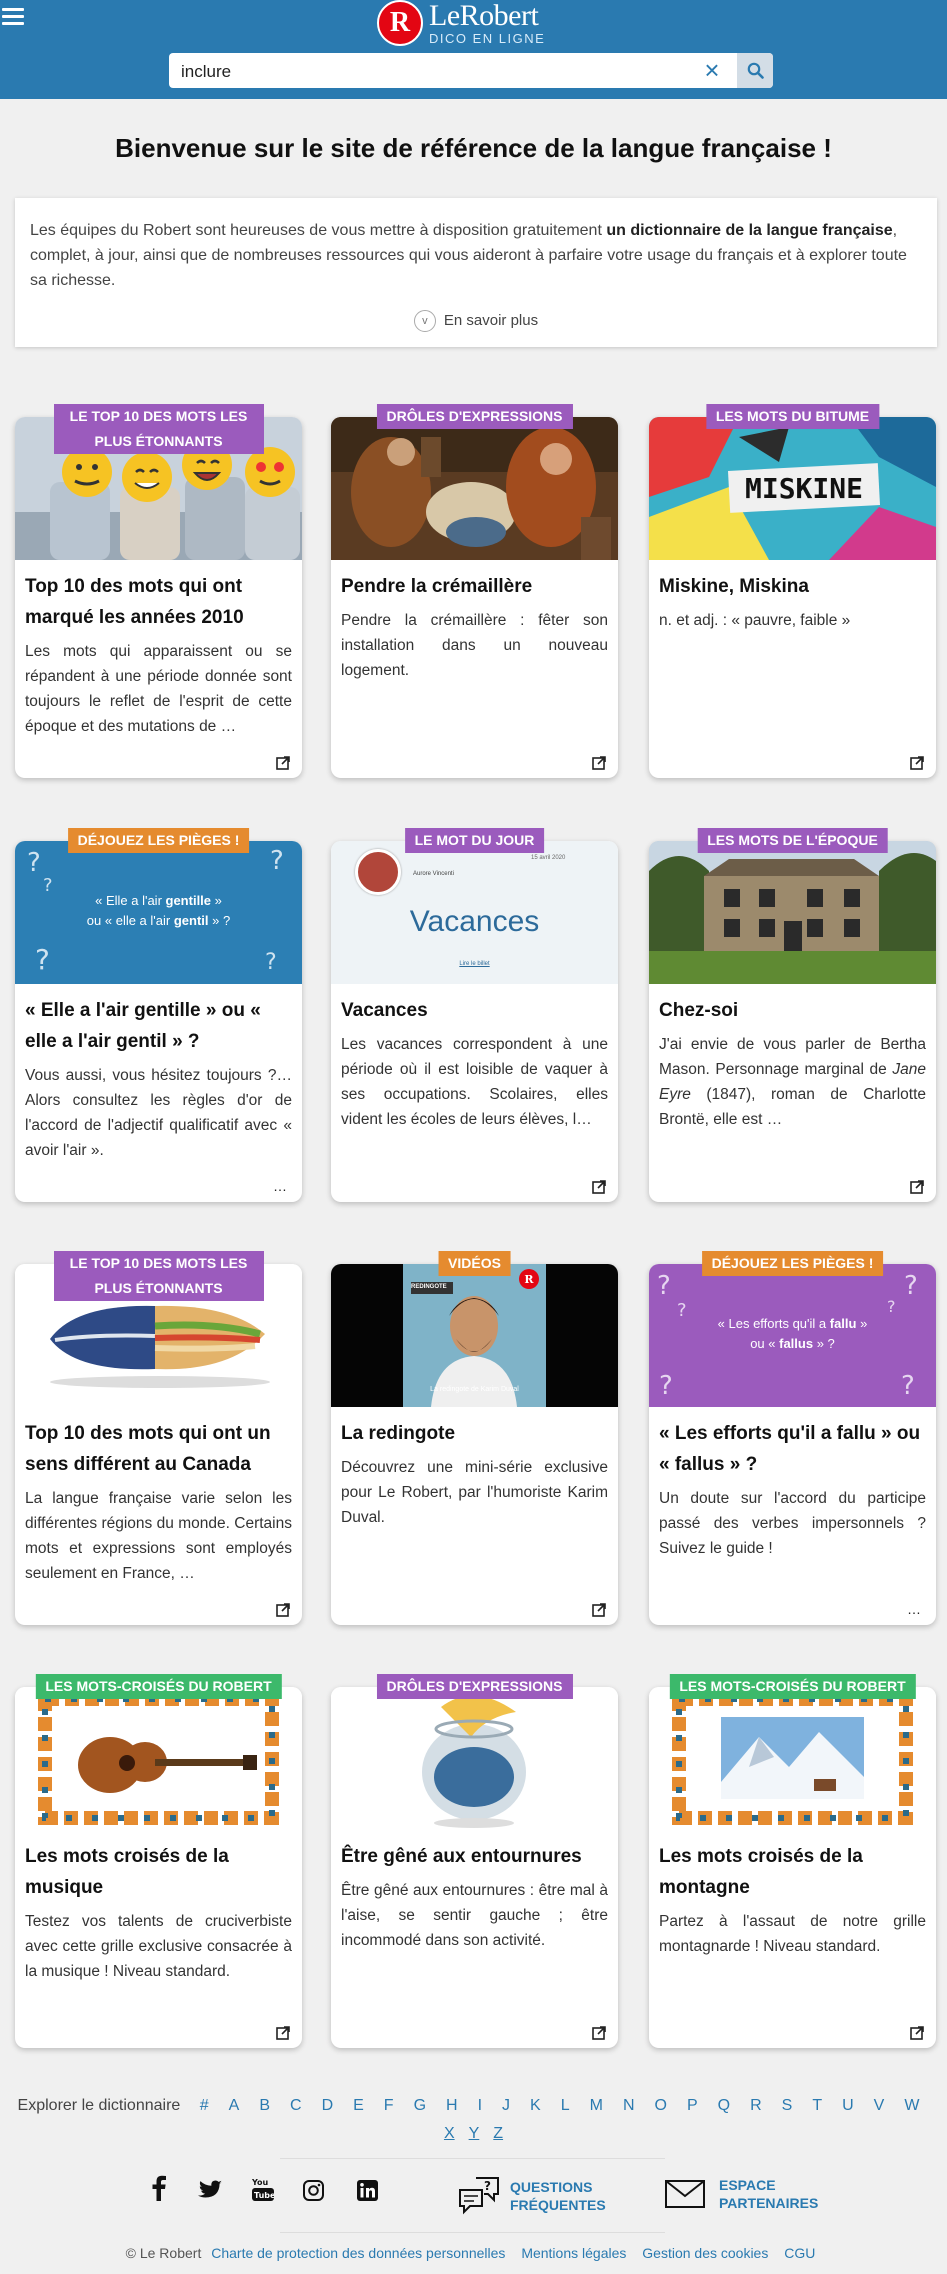  I want to click on letter-link: F, so click(389, 2105).